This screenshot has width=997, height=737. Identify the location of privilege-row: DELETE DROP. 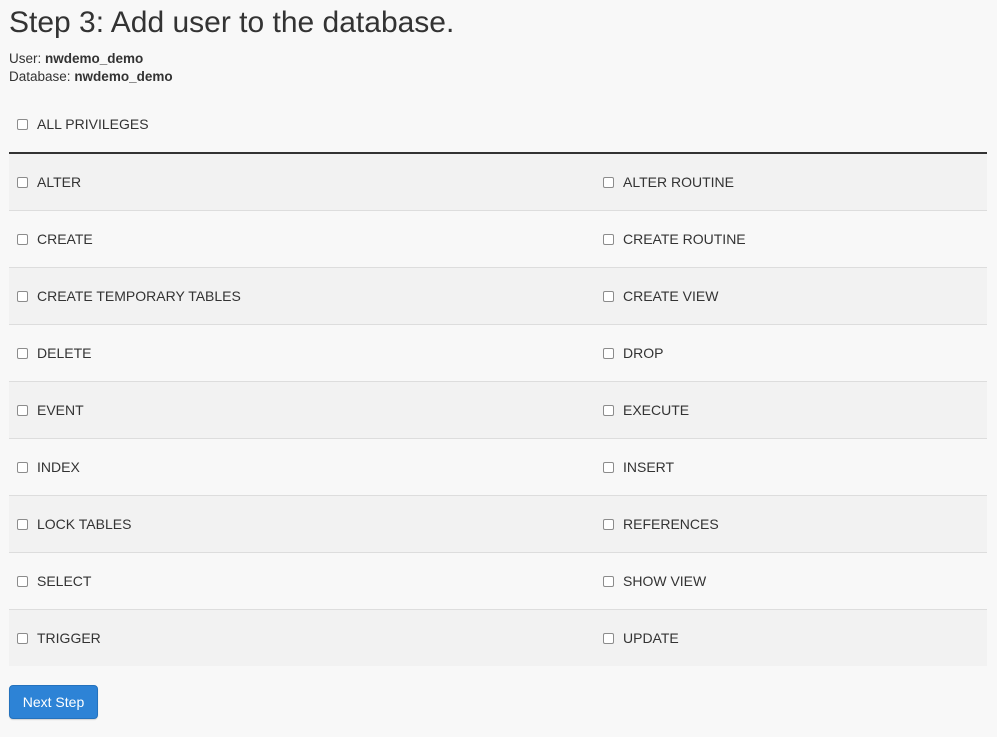
(498, 353).